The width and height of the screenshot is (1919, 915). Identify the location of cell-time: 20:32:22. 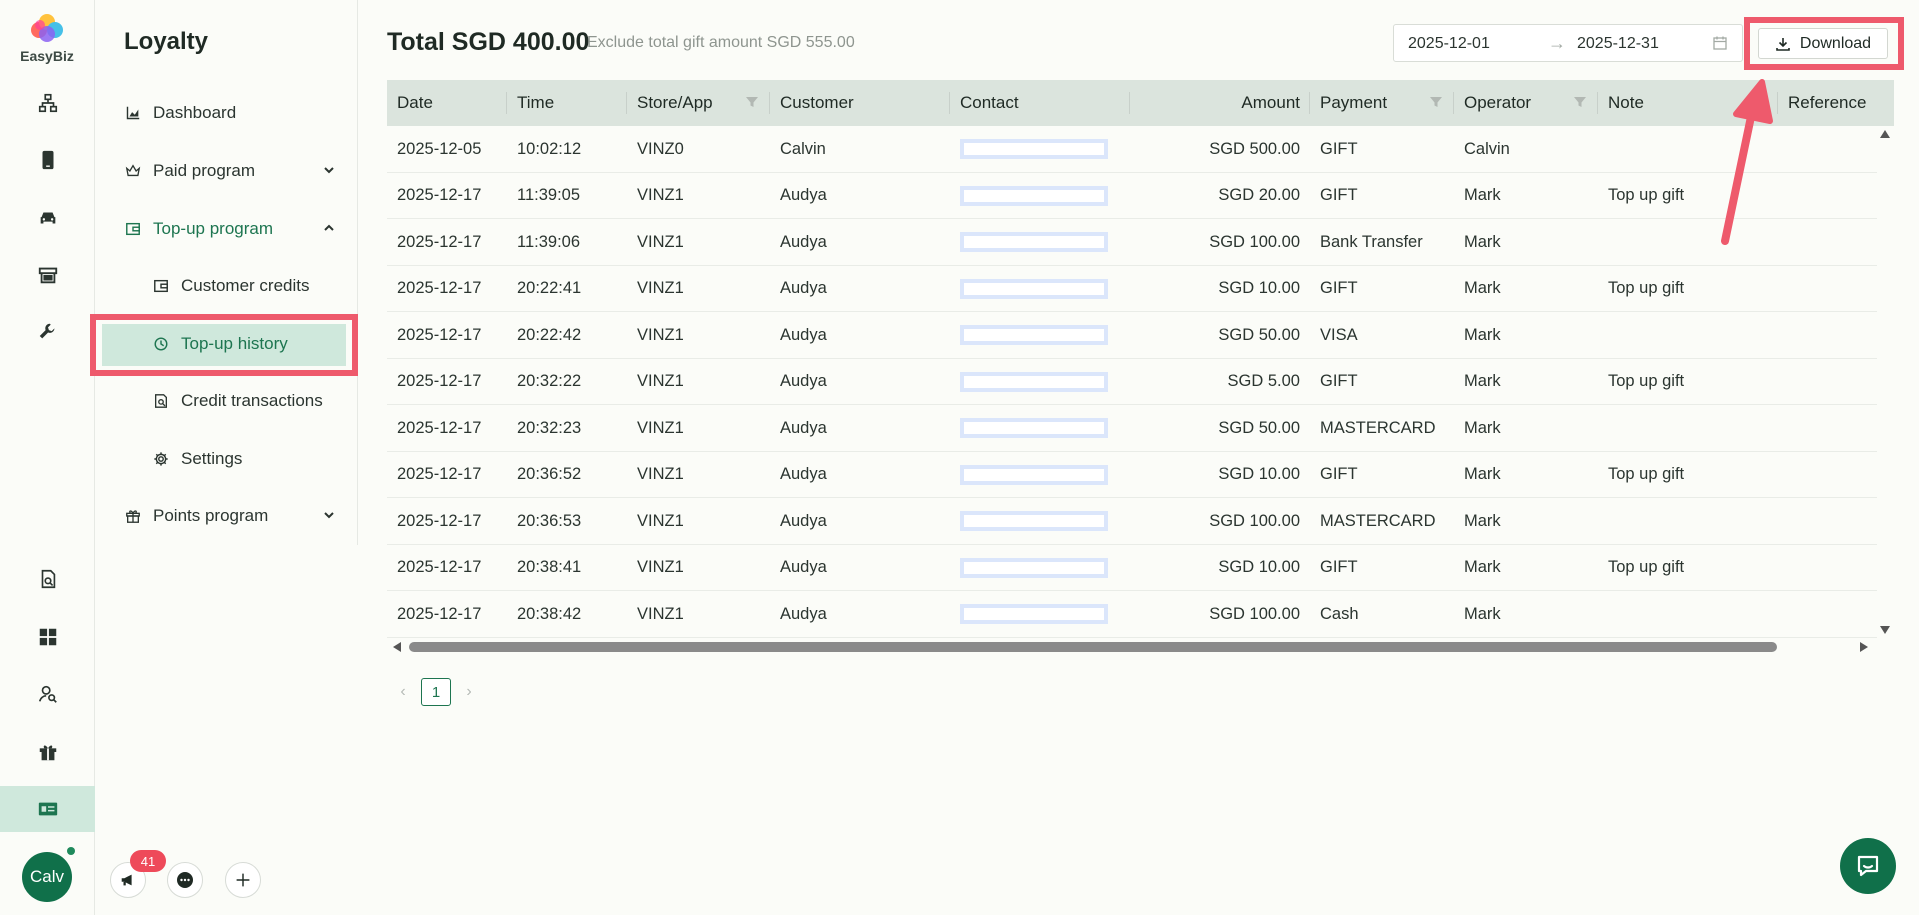
(567, 382).